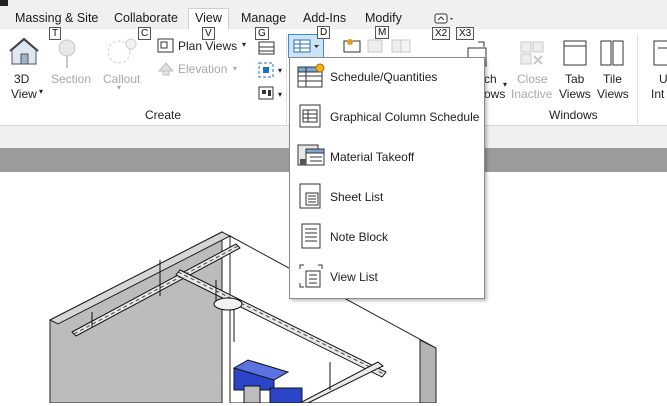 This screenshot has width=667, height=406. Describe the element at coordinates (575, 94) in the screenshot. I see `tab-views-label-line2: Views` at that location.